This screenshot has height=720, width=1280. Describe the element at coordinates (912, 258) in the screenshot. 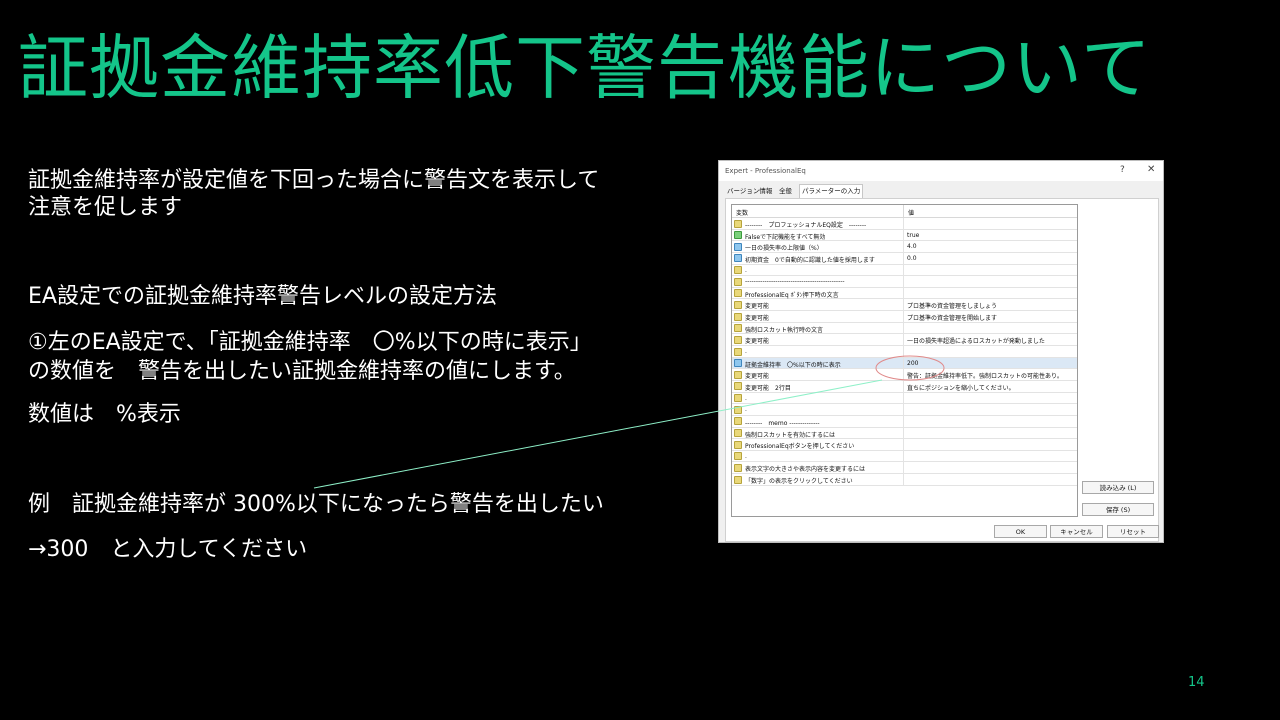

I see `parameter-value: 0.0` at that location.